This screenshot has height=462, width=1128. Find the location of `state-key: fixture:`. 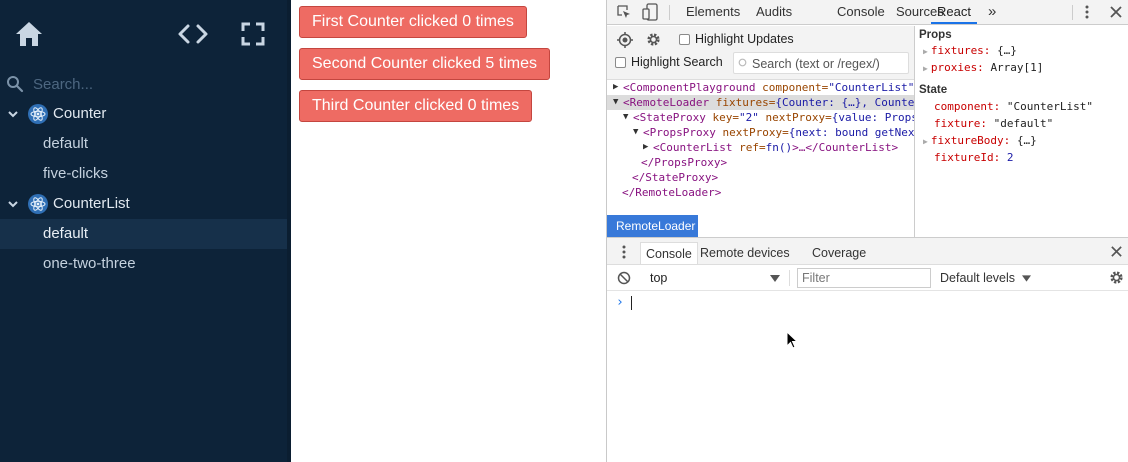

state-key: fixture: is located at coordinates (960, 123).